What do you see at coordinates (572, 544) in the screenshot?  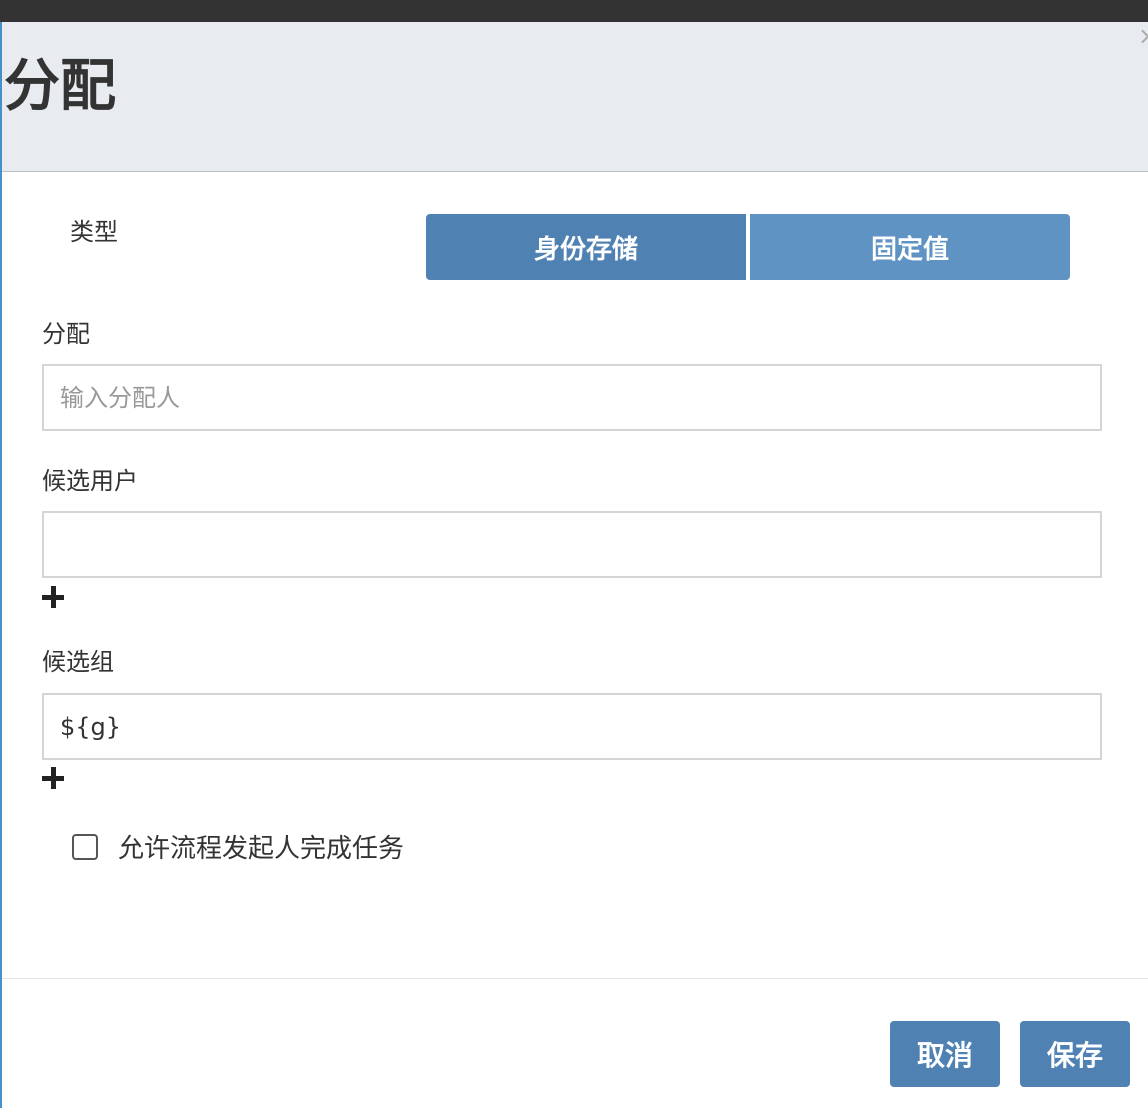 I see `candidate-user-input` at bounding box center [572, 544].